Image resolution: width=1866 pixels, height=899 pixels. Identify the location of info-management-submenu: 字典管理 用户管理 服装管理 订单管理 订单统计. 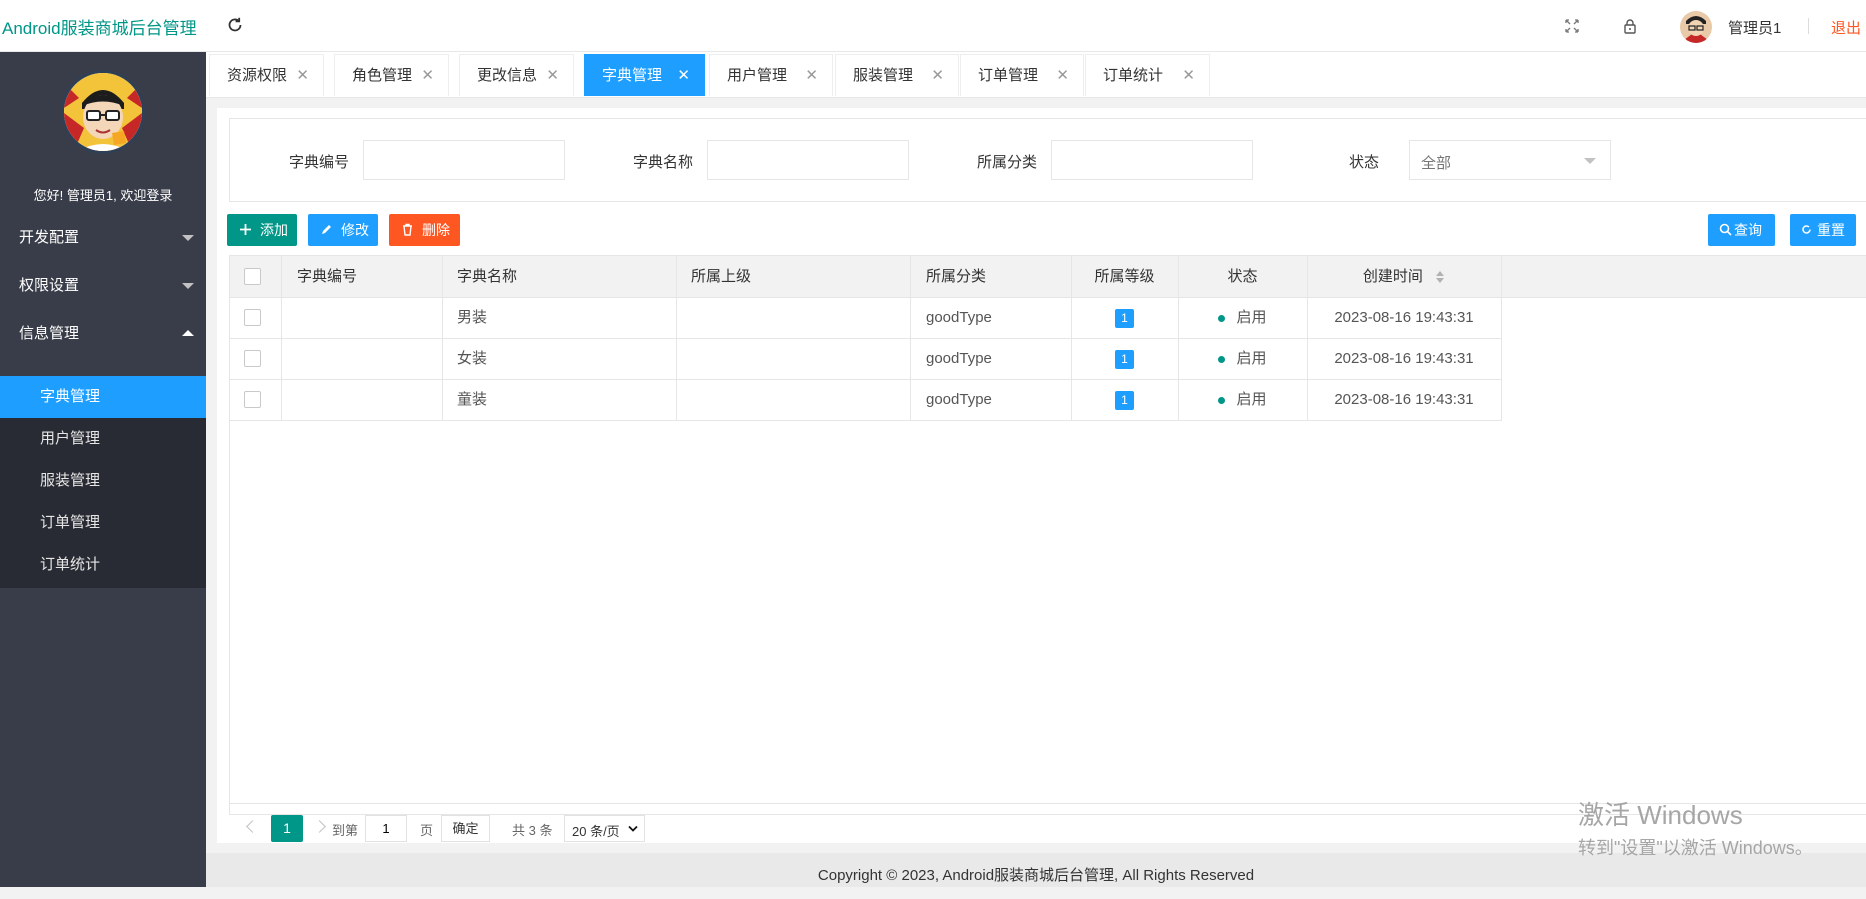
(103, 482).